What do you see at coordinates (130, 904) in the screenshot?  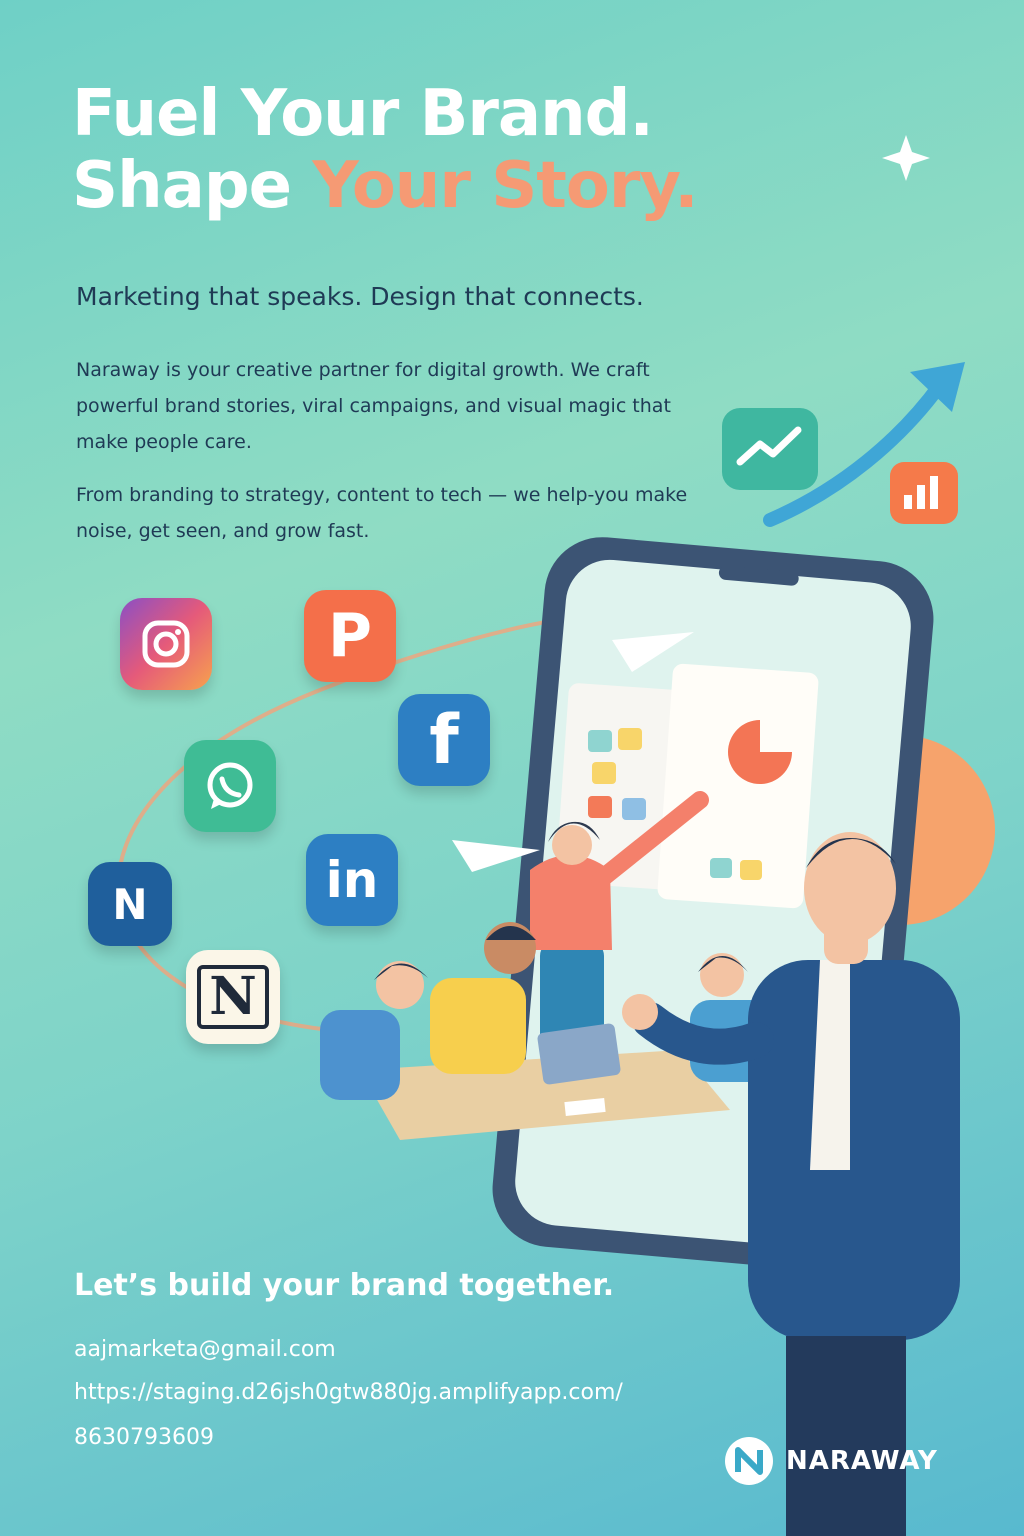 I see `n-brand-icon: N` at bounding box center [130, 904].